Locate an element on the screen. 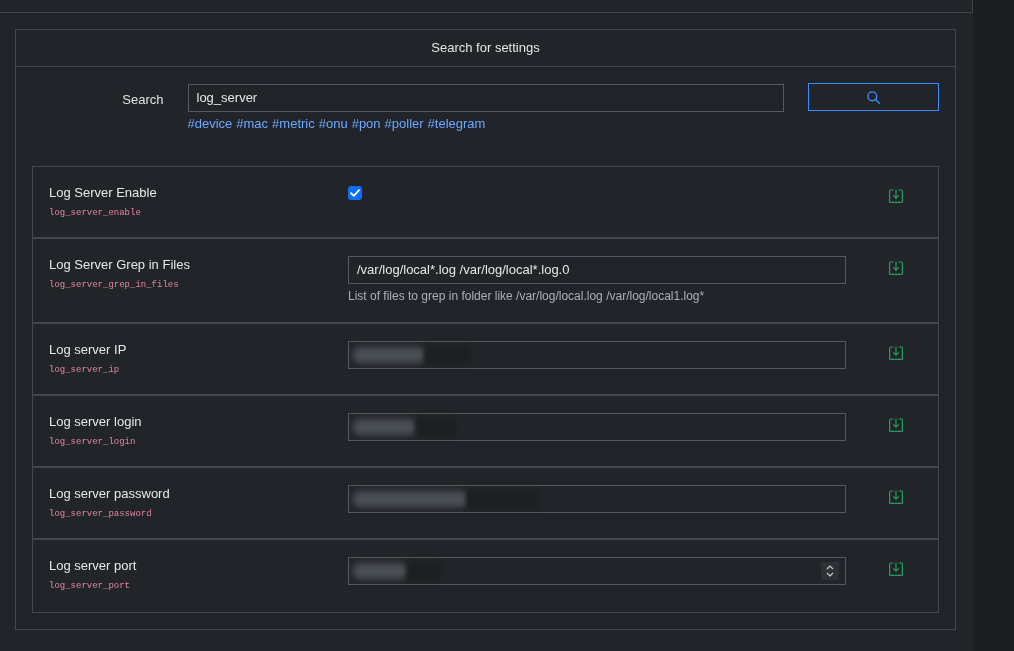 This screenshot has width=1014, height=651. spinner-arrows-icon is located at coordinates (830, 571).